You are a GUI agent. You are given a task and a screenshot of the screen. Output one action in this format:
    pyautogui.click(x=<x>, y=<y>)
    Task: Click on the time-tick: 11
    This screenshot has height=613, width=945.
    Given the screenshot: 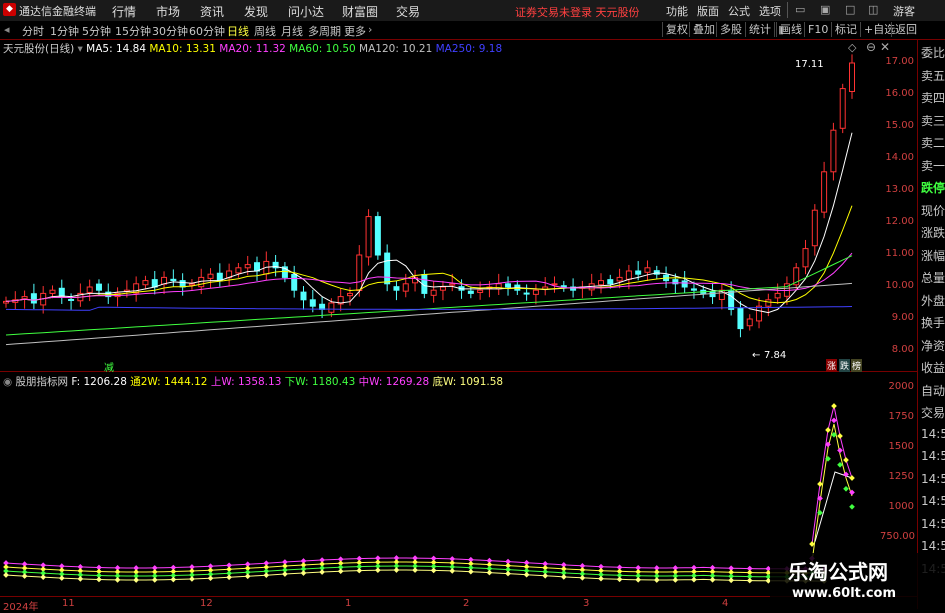 What is the action you would take?
    pyautogui.click(x=68, y=603)
    